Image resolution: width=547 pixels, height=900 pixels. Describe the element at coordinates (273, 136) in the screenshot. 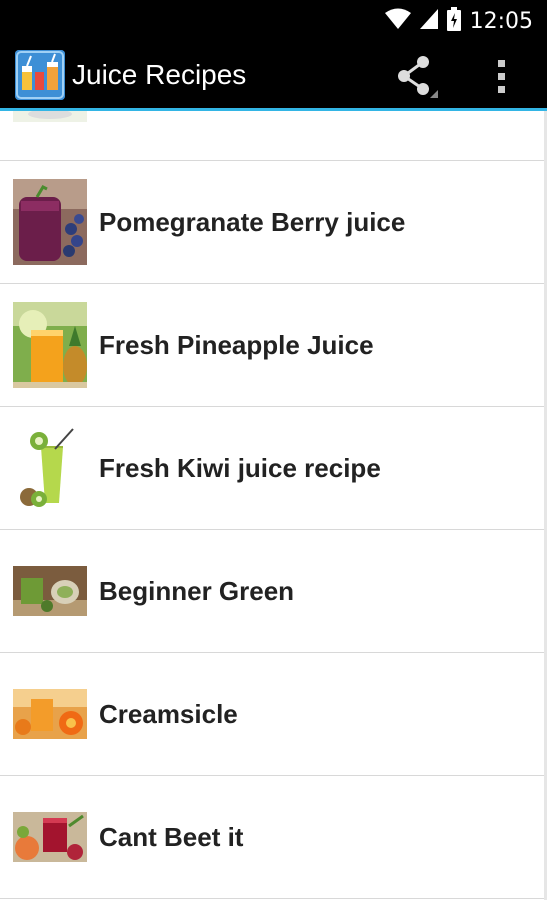

I see `list-item` at that location.